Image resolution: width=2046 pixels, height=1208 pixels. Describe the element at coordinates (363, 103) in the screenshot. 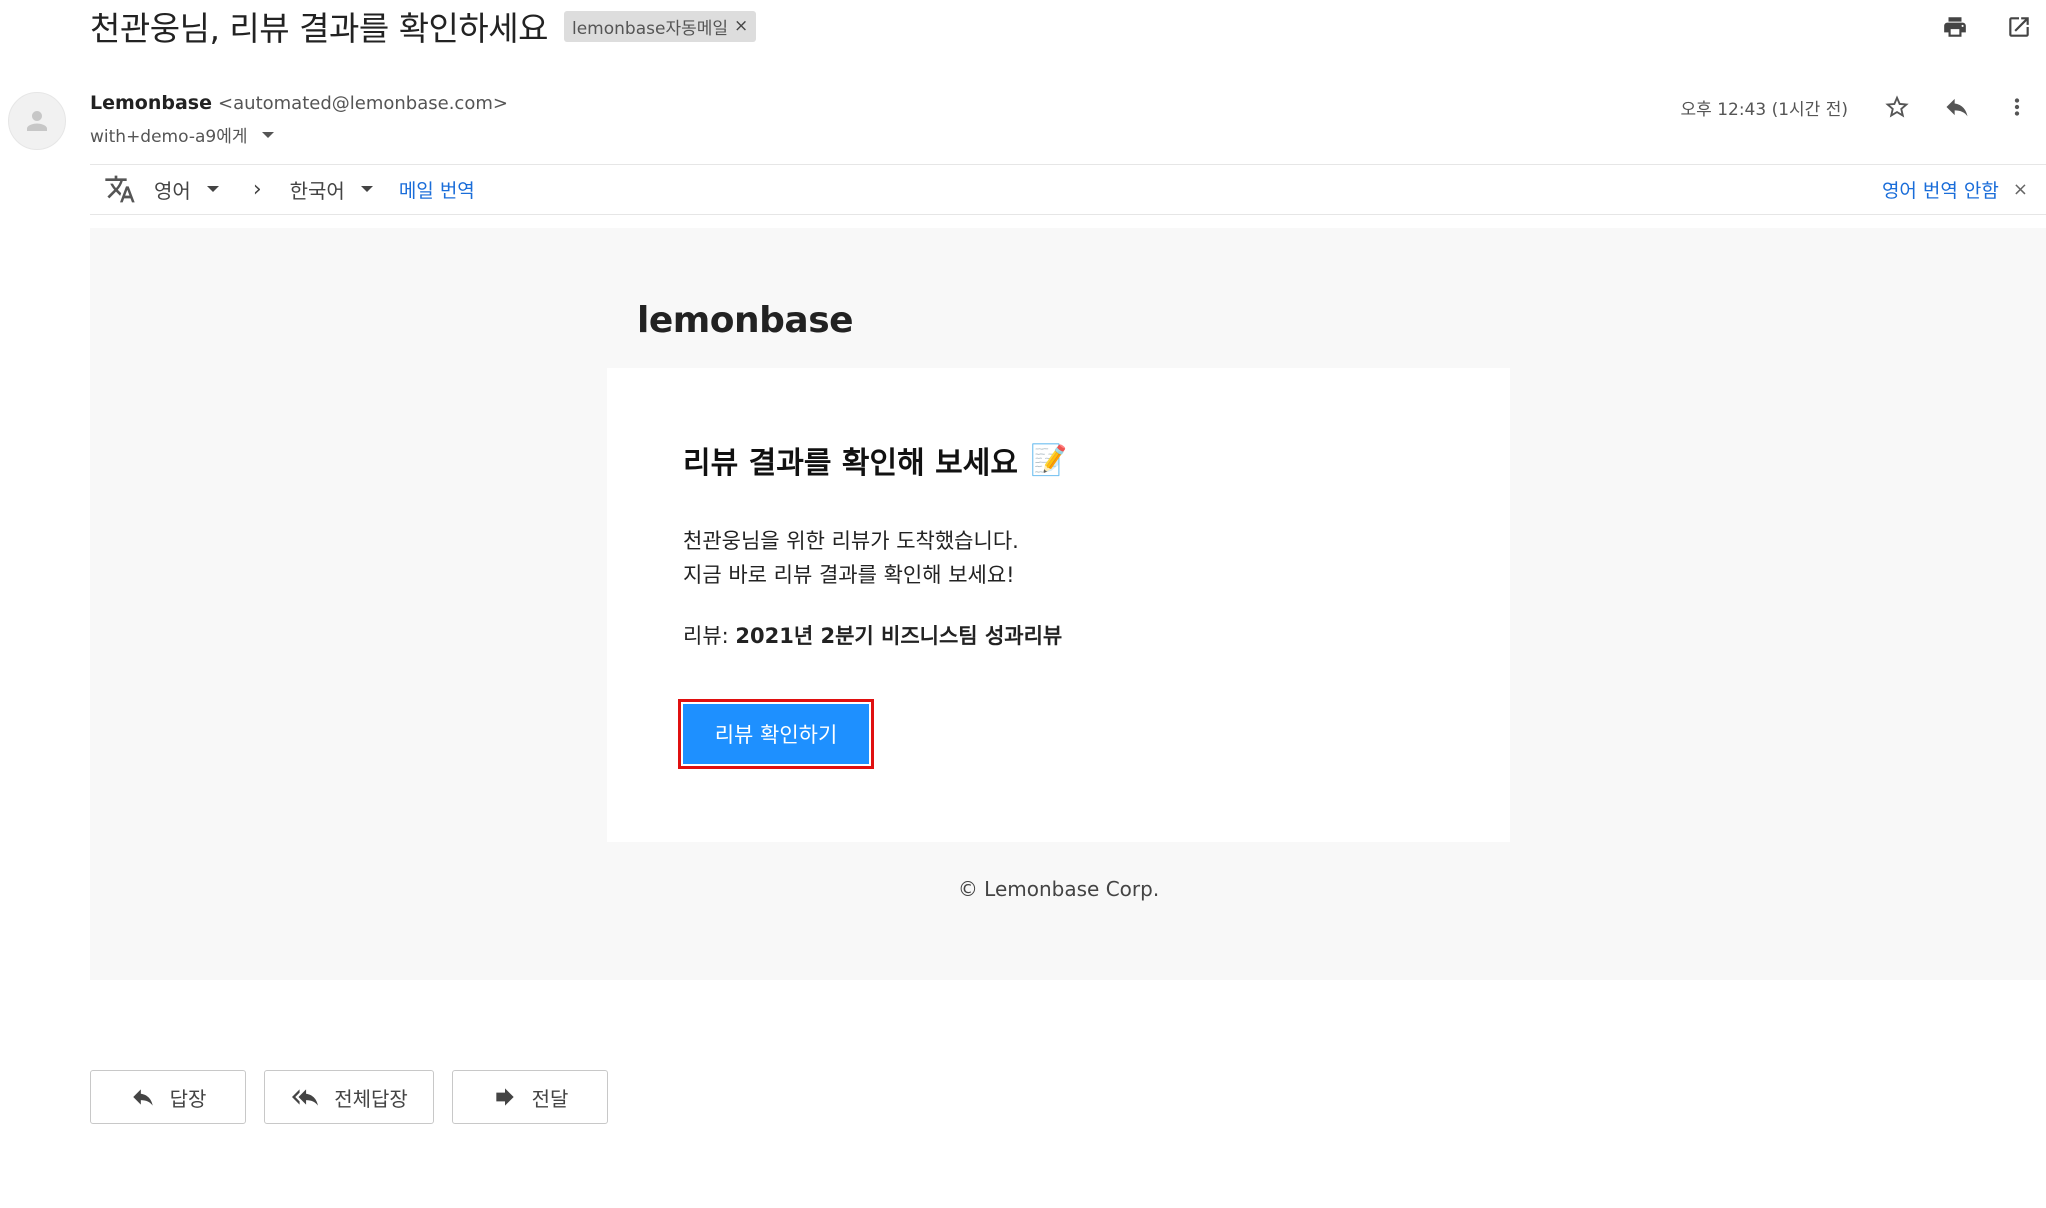

I see `sender-email: <automated@lemonbase.com>` at that location.